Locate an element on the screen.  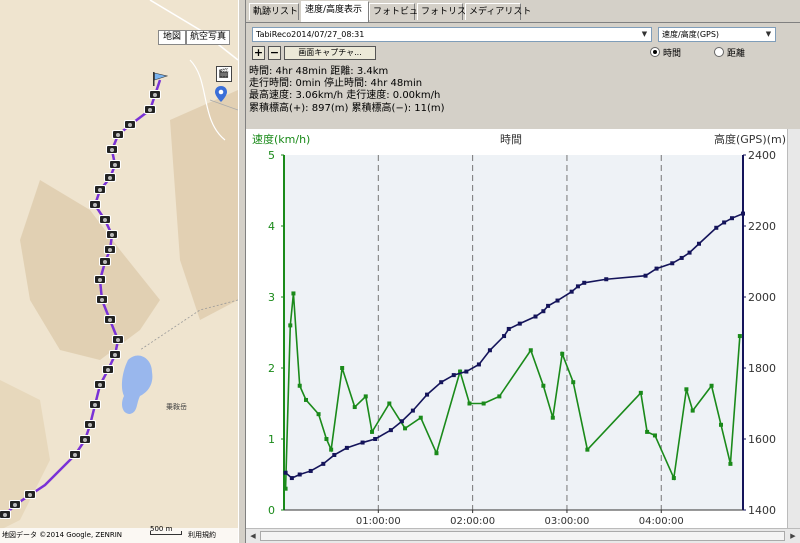
zoom-out-button: − is located at coordinates (274, 53).